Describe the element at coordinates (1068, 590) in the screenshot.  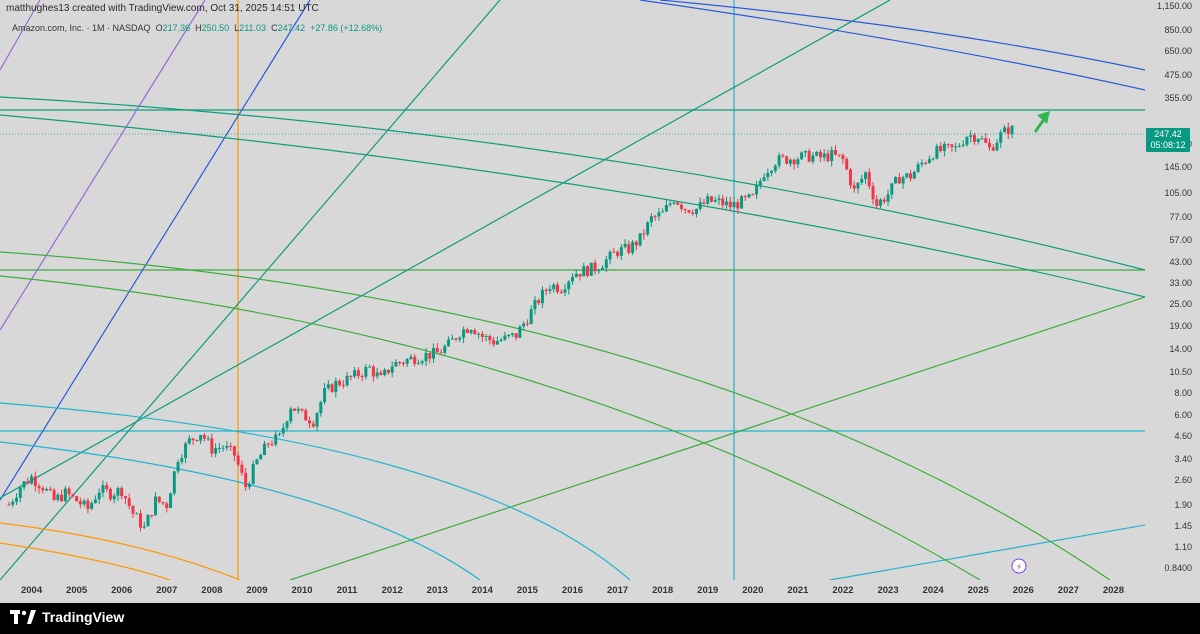
I see `time-tick-label: 2027` at that location.